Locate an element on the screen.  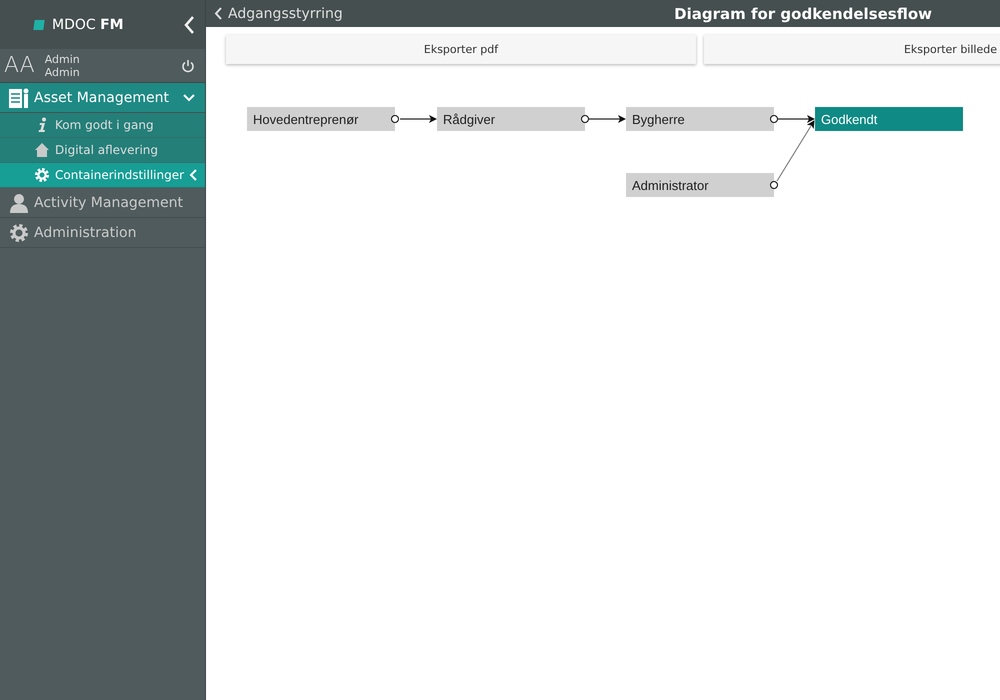
power-icon is located at coordinates (188, 65).